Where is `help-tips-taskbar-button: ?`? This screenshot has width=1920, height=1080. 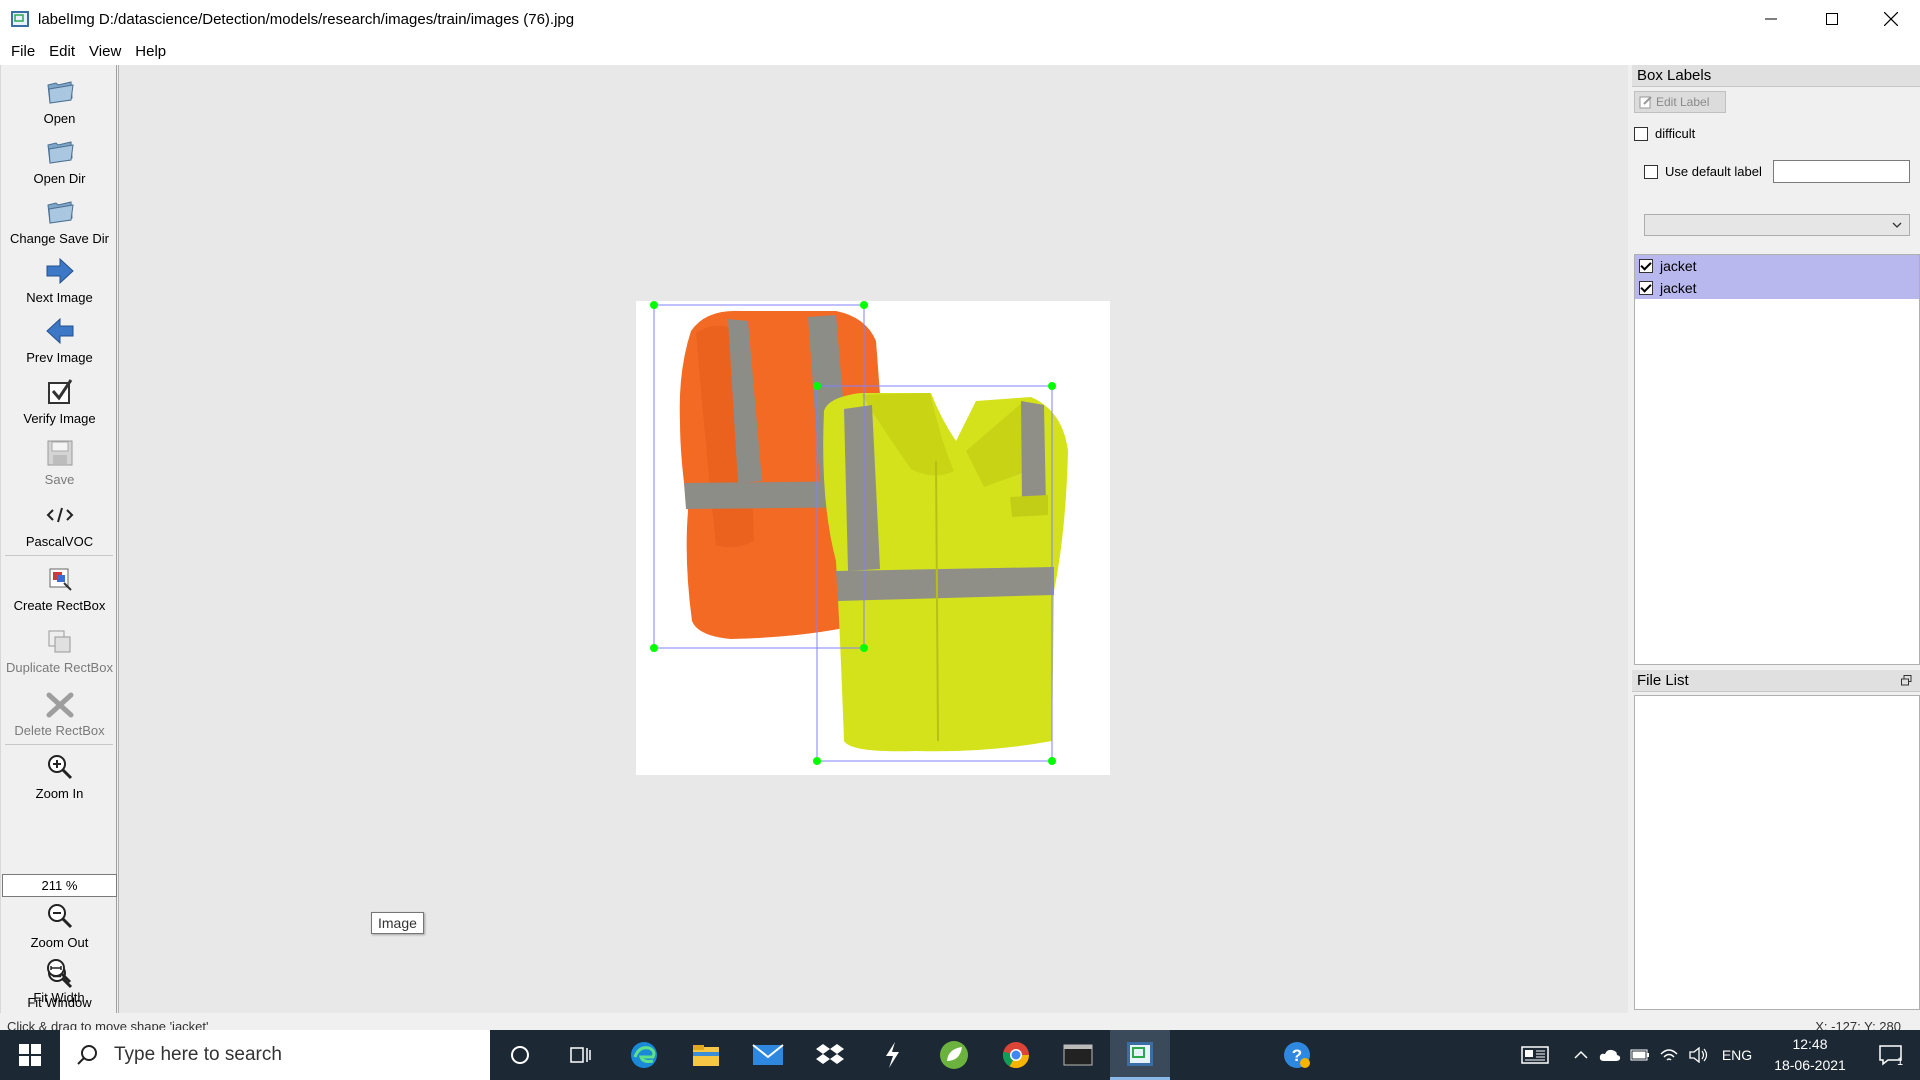
help-tips-taskbar-button: ? is located at coordinates (1297, 1055).